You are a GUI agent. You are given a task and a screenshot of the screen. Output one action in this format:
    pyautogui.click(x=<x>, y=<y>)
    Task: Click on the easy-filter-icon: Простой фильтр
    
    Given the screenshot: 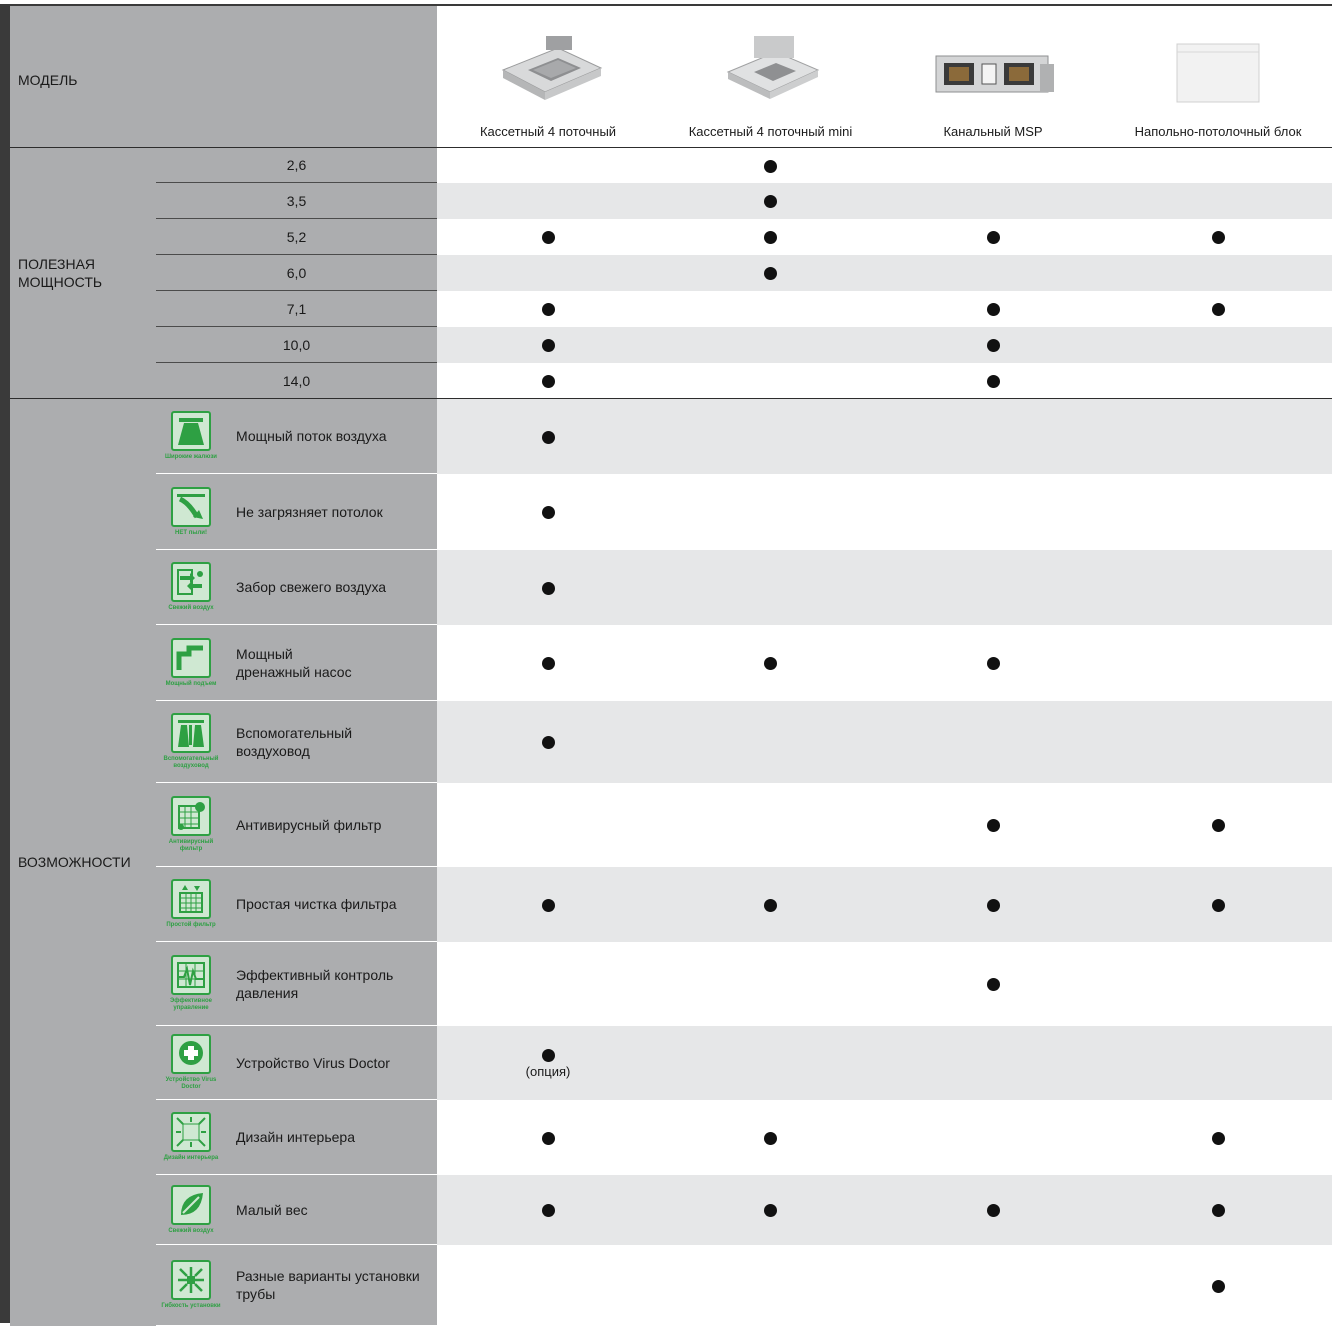 What is the action you would take?
    pyautogui.click(x=191, y=904)
    